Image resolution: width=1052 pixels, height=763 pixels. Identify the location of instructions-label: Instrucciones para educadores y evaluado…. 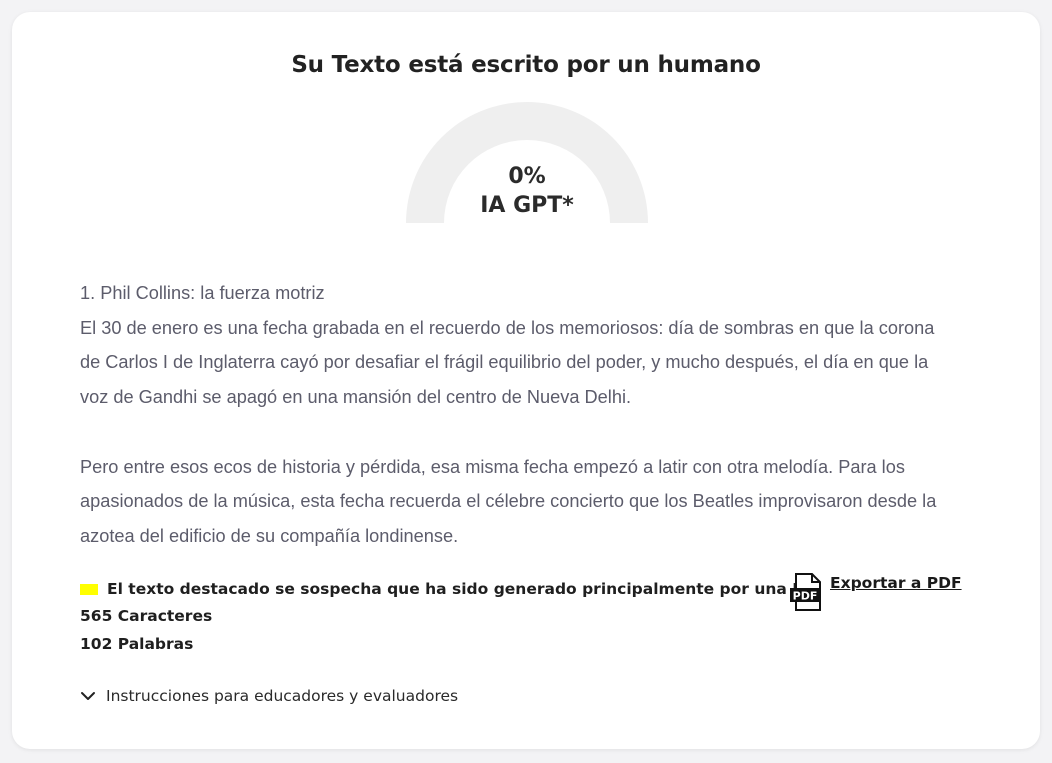
(282, 696).